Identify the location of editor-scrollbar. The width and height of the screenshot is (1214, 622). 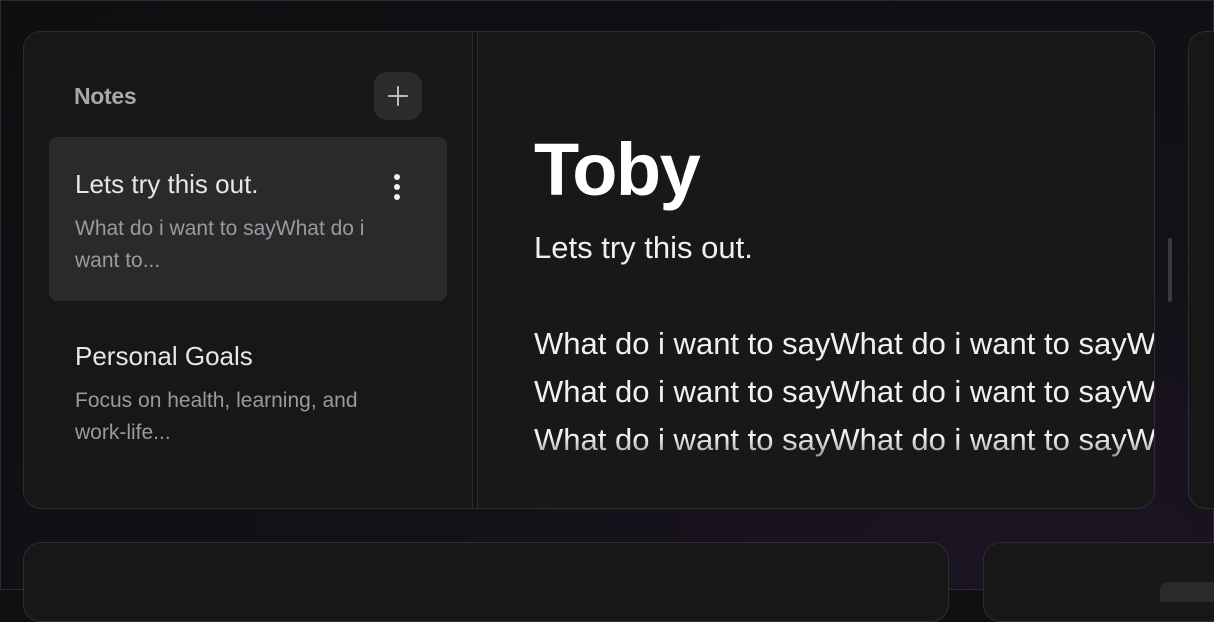
(1170, 270).